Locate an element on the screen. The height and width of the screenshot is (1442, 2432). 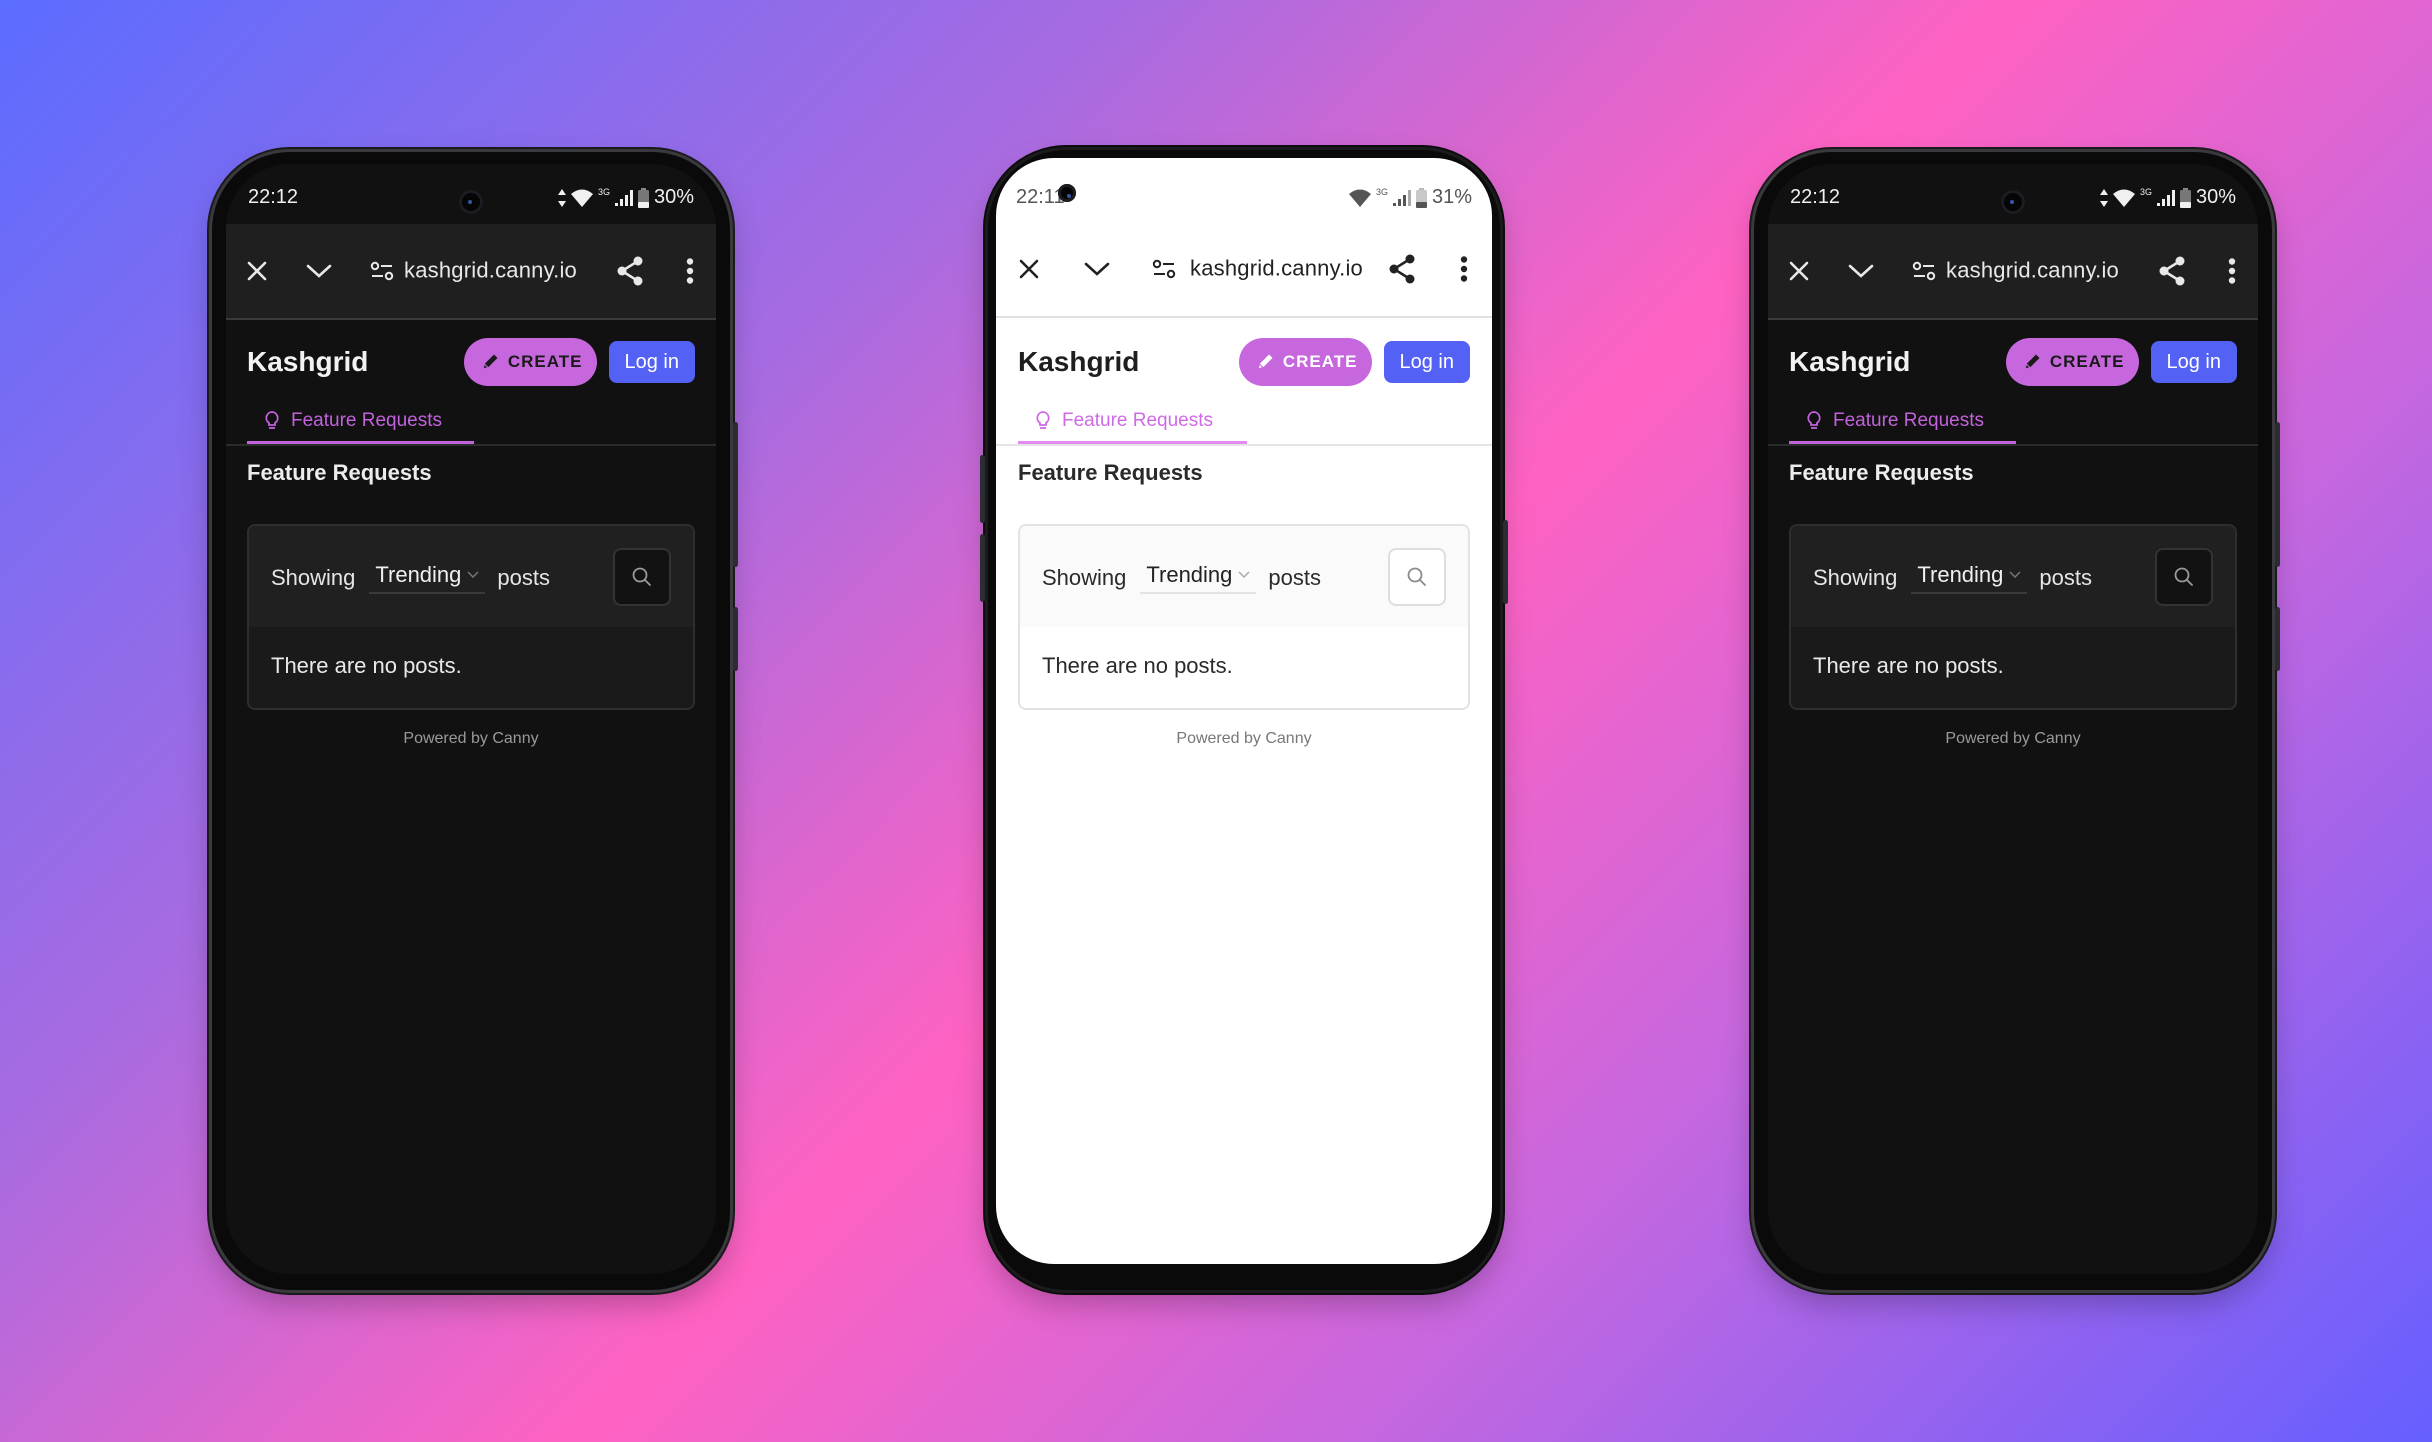
status-time: 22:11 is located at coordinates (1040, 197).